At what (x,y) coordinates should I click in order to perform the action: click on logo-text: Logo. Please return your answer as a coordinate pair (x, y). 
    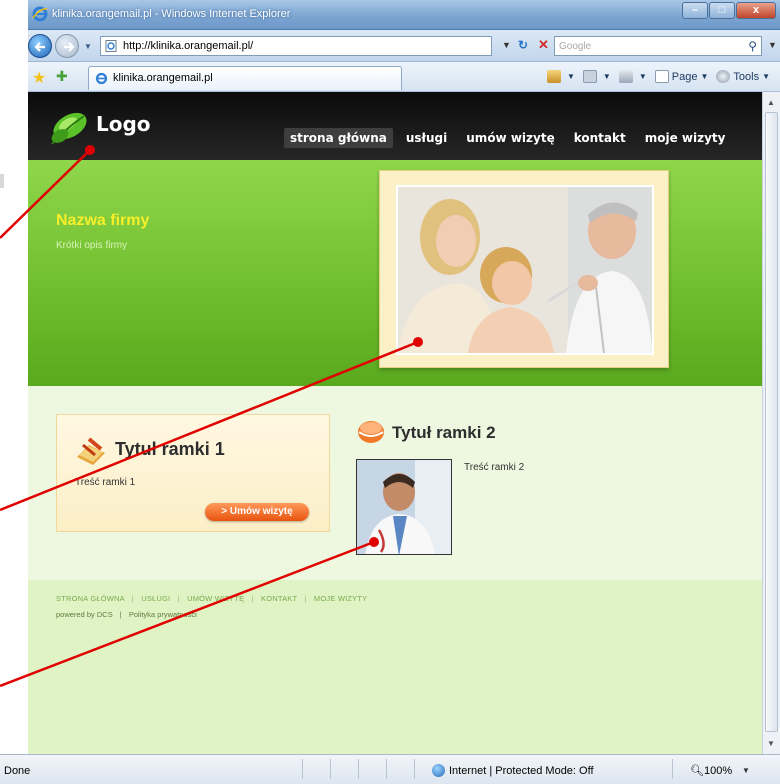
    Looking at the image, I should click on (123, 124).